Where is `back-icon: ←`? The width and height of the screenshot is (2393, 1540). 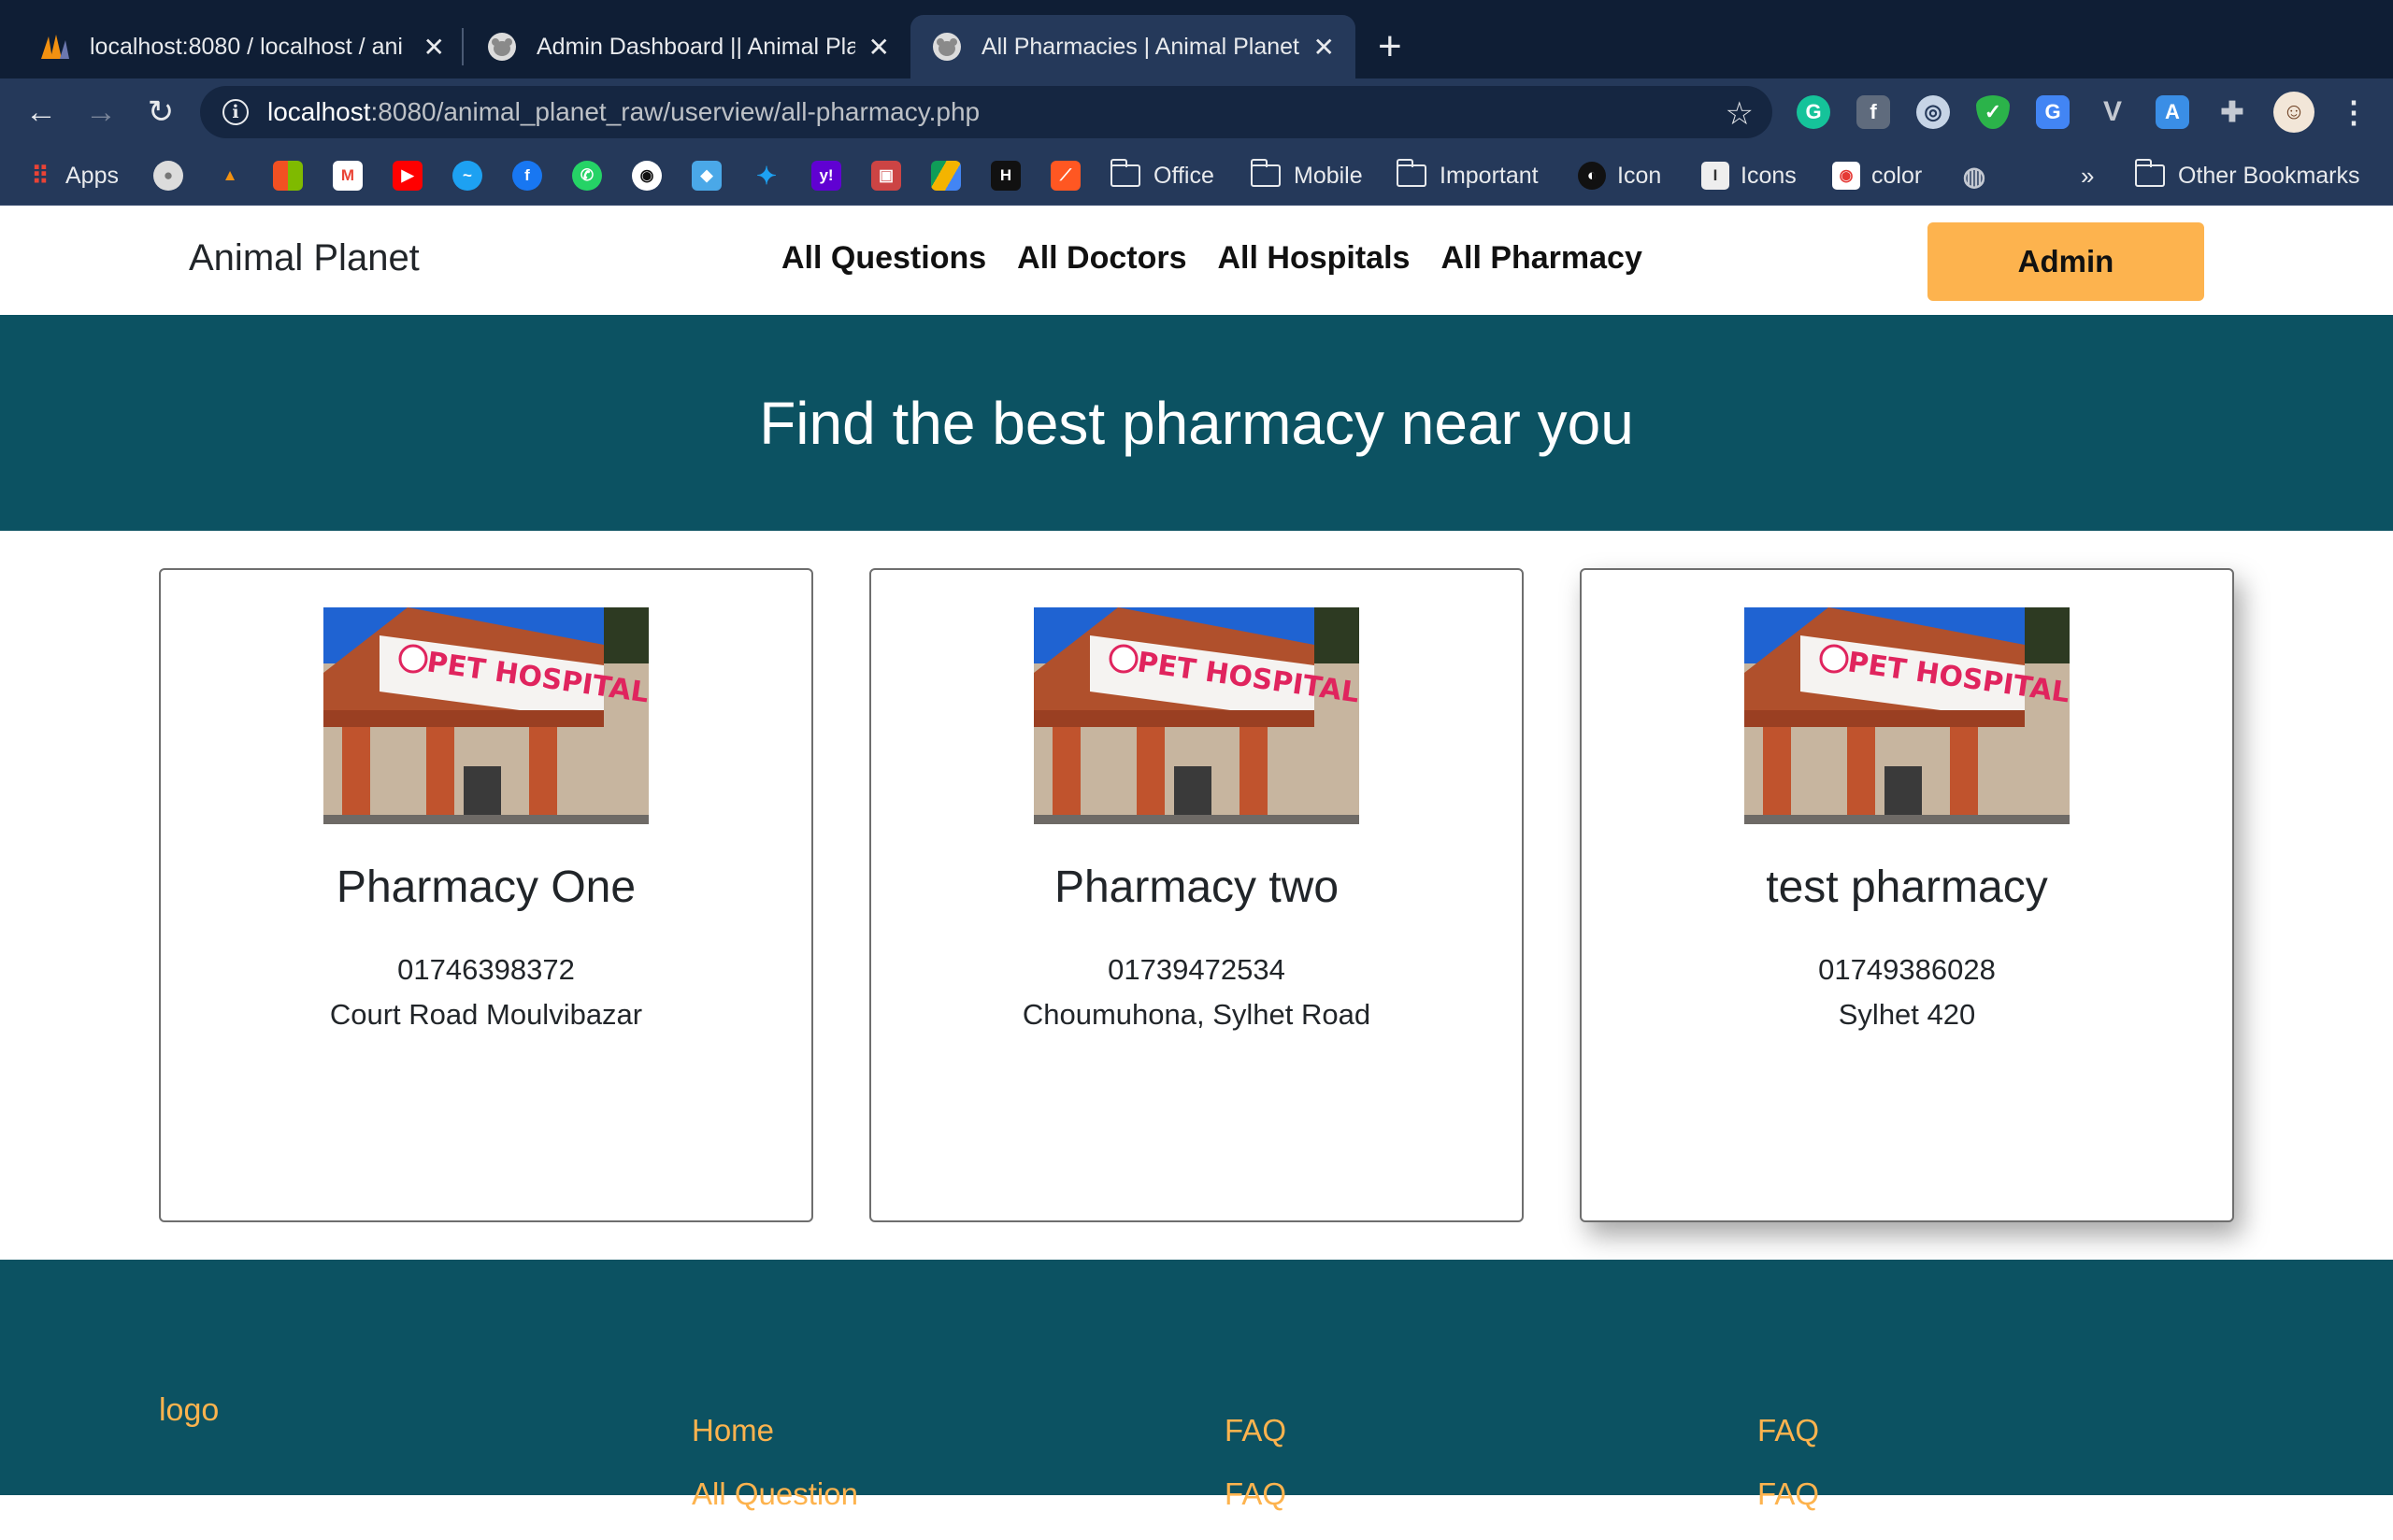
back-icon: ← is located at coordinates (41, 112).